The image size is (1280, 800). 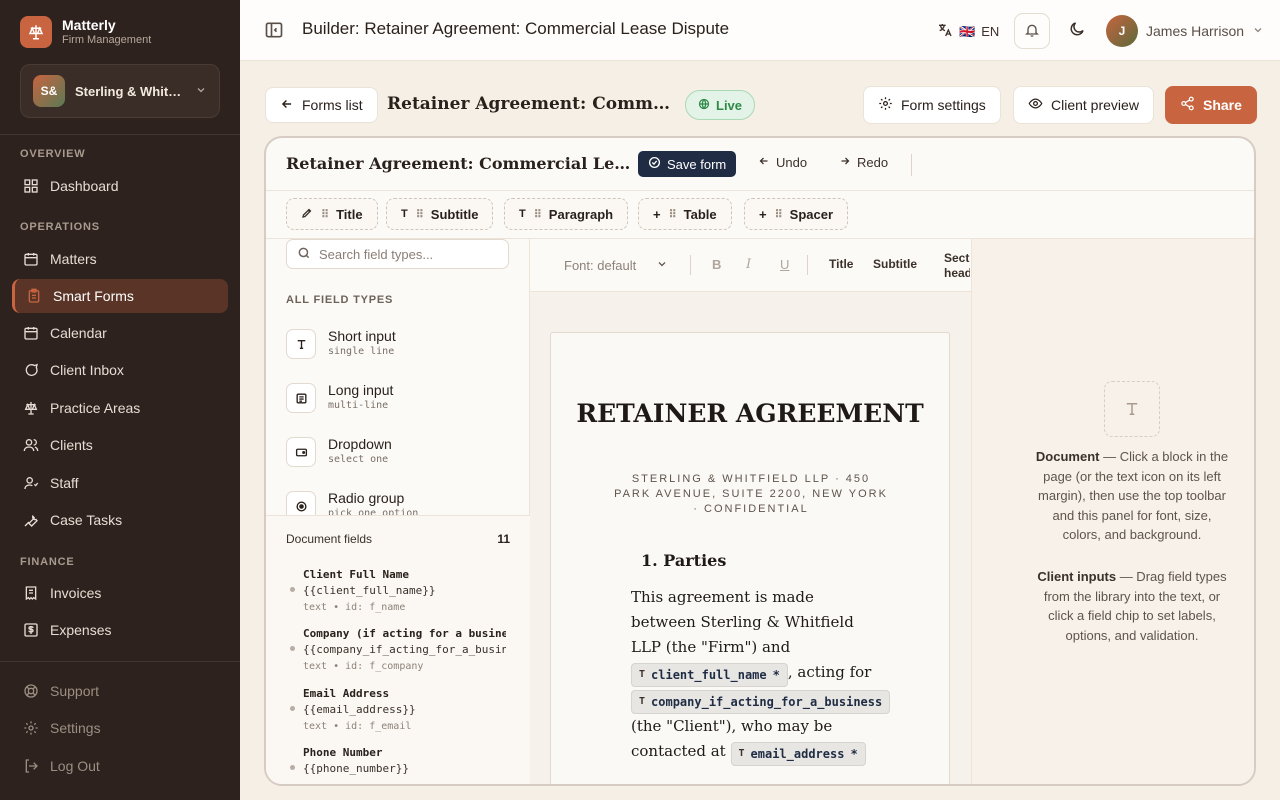 I want to click on title-style-button: Title, so click(x=841, y=264).